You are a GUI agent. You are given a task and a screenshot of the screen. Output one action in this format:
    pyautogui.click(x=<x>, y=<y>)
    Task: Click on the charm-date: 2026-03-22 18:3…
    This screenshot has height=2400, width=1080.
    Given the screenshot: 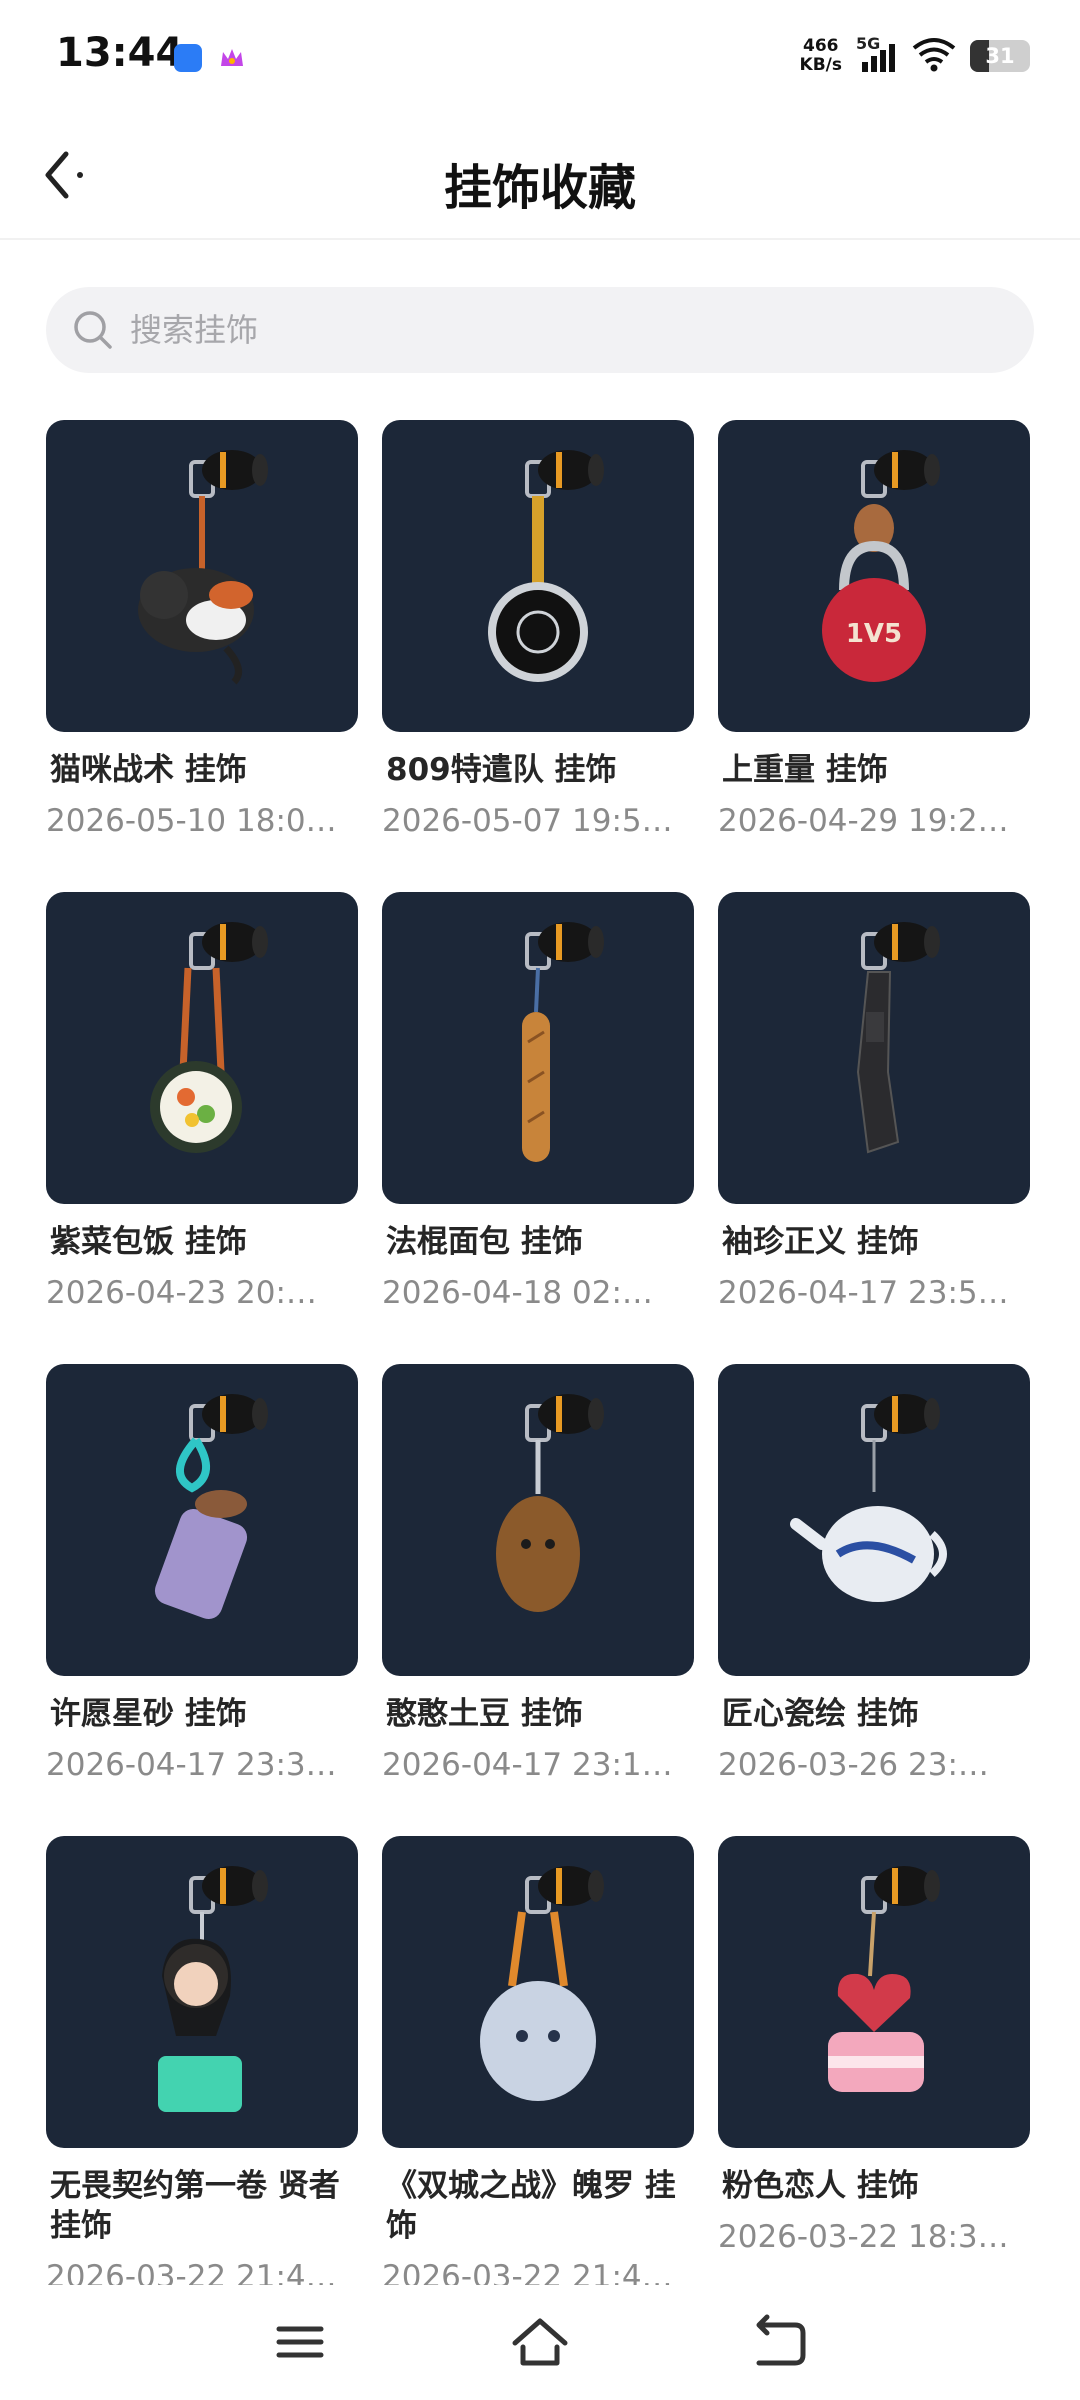 What is the action you would take?
    pyautogui.click(x=863, y=2237)
    